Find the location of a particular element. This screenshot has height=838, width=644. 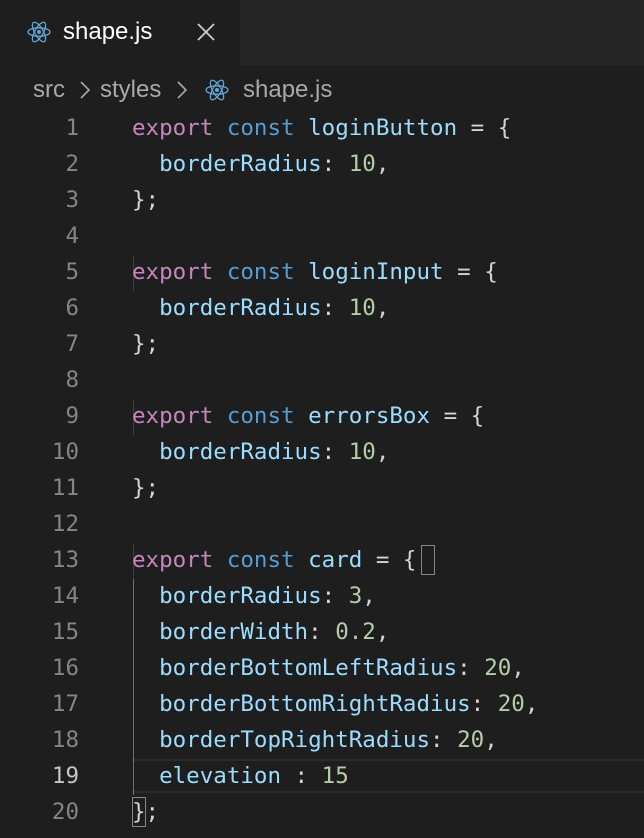

tab-bar: shape.js is located at coordinates (322, 32).